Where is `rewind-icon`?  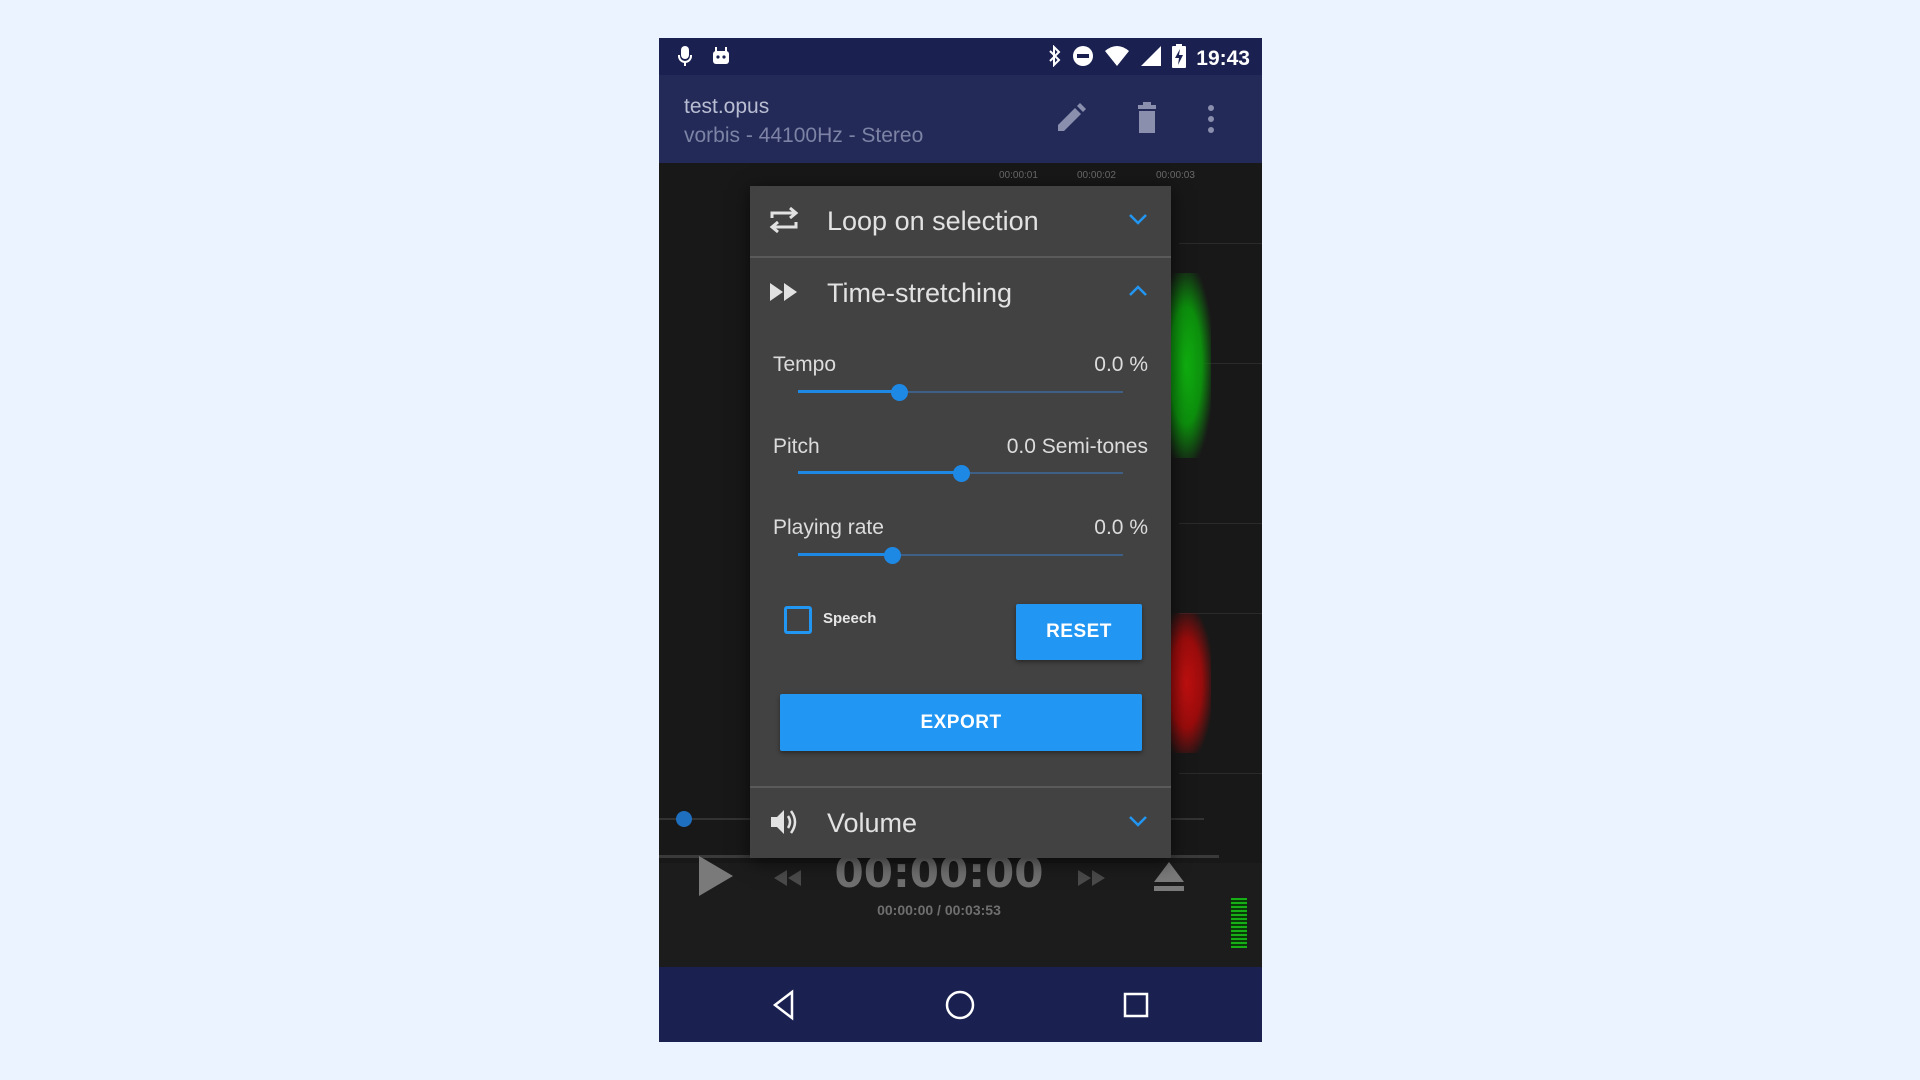
rewind-icon is located at coordinates (787, 880).